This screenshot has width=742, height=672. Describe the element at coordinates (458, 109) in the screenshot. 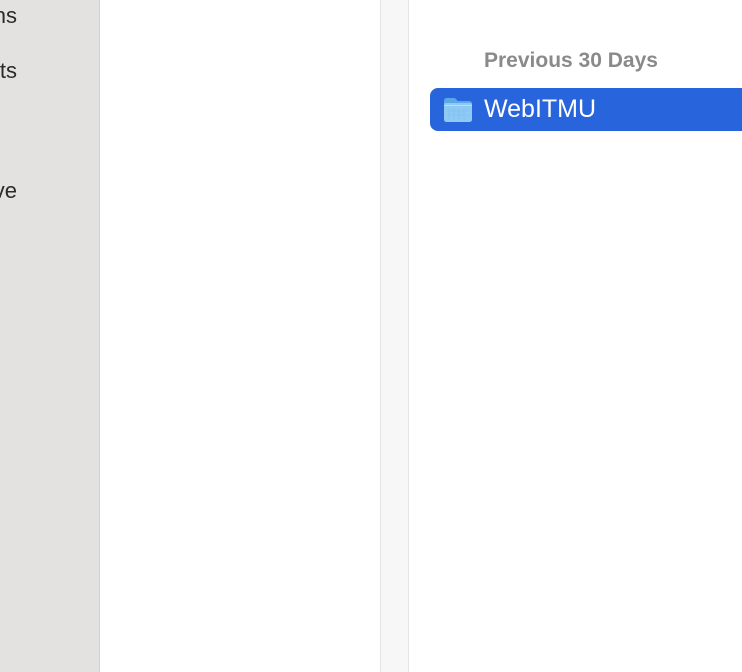

I see `folder-icon` at that location.